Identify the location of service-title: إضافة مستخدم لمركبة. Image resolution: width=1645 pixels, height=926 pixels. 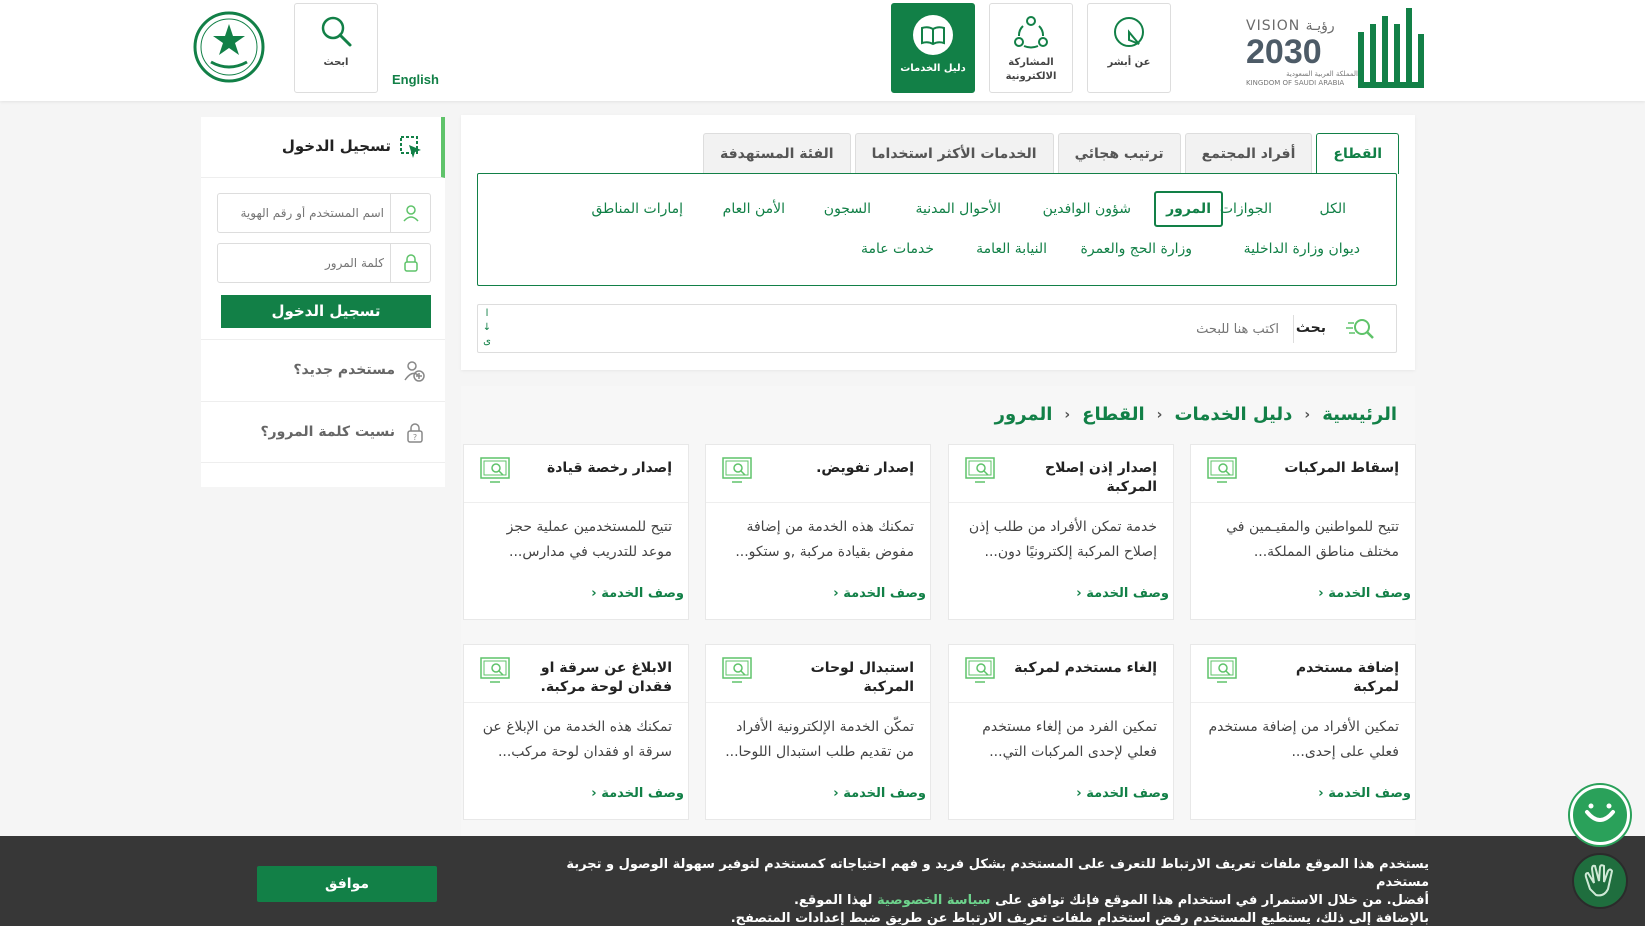
(1347, 677).